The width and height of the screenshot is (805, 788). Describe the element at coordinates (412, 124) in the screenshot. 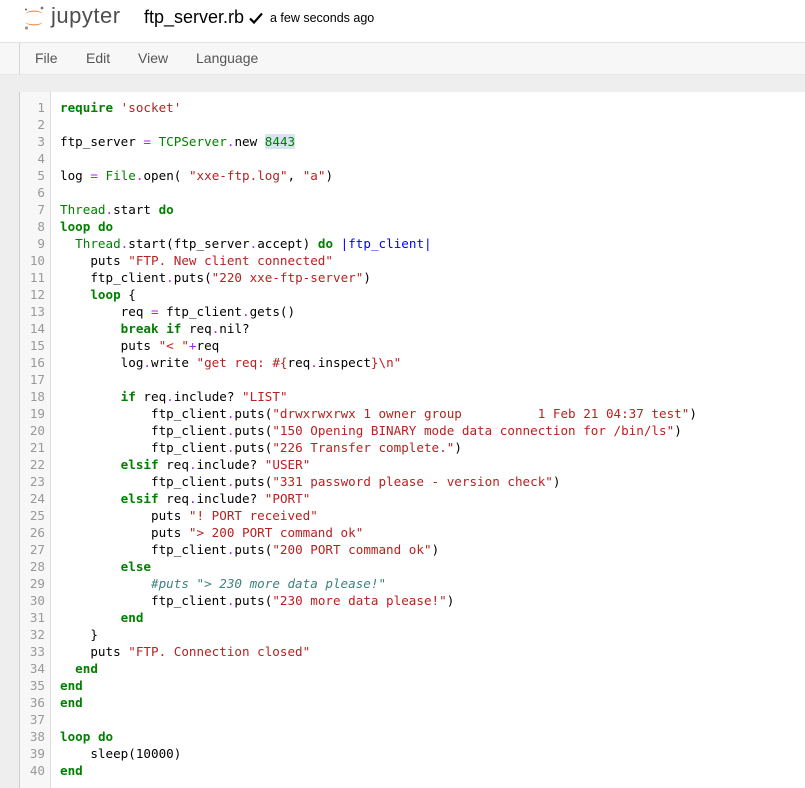

I see `code-line: 2` at that location.